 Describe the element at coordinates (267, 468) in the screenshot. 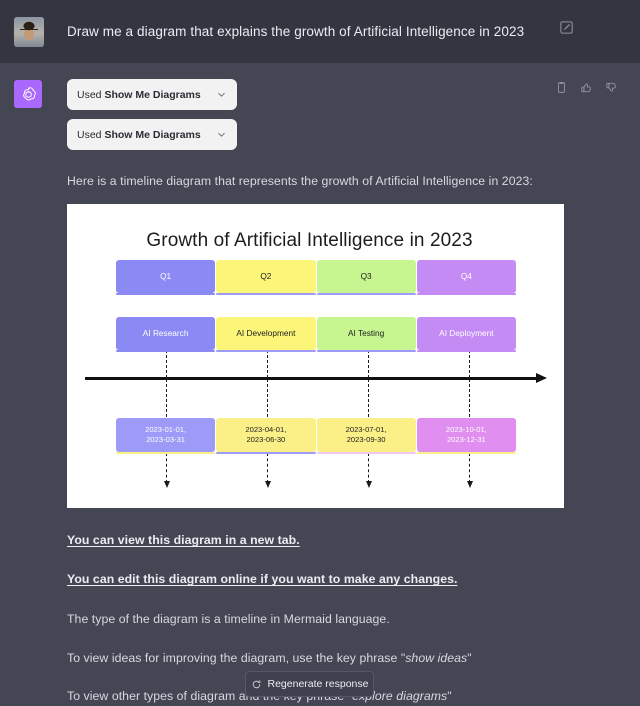

I see `connector-tail-q2` at that location.